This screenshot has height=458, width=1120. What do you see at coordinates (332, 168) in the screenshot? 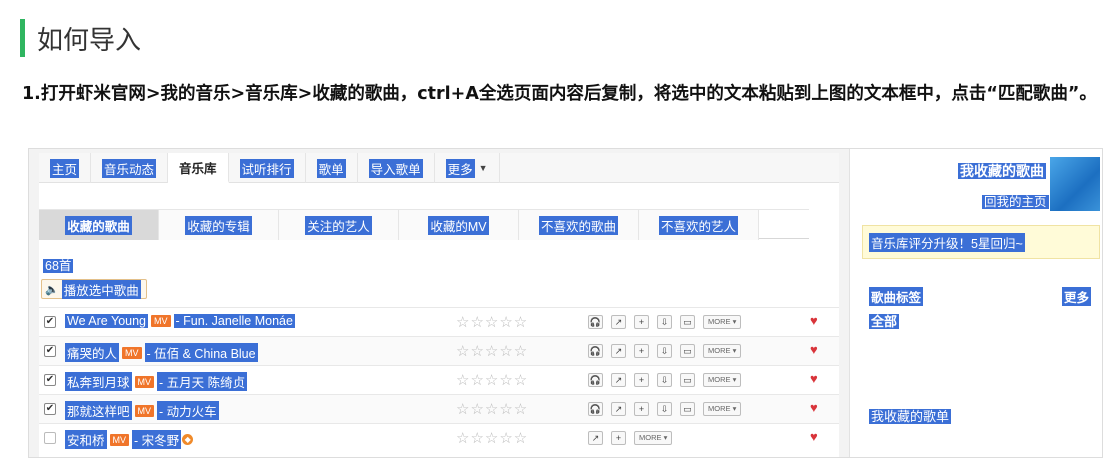
I see `nav-playlists: 歌单` at bounding box center [332, 168].